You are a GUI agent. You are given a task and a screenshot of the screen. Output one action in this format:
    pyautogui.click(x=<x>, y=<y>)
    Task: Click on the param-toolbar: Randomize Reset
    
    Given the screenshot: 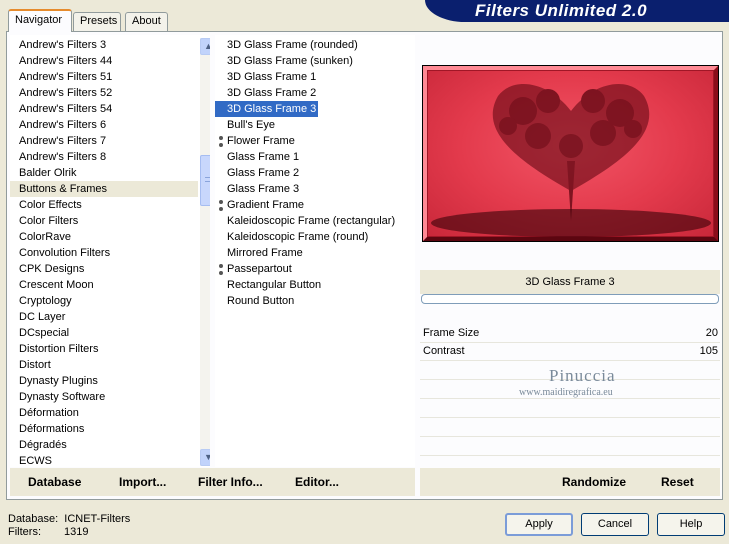 What is the action you would take?
    pyautogui.click(x=570, y=482)
    